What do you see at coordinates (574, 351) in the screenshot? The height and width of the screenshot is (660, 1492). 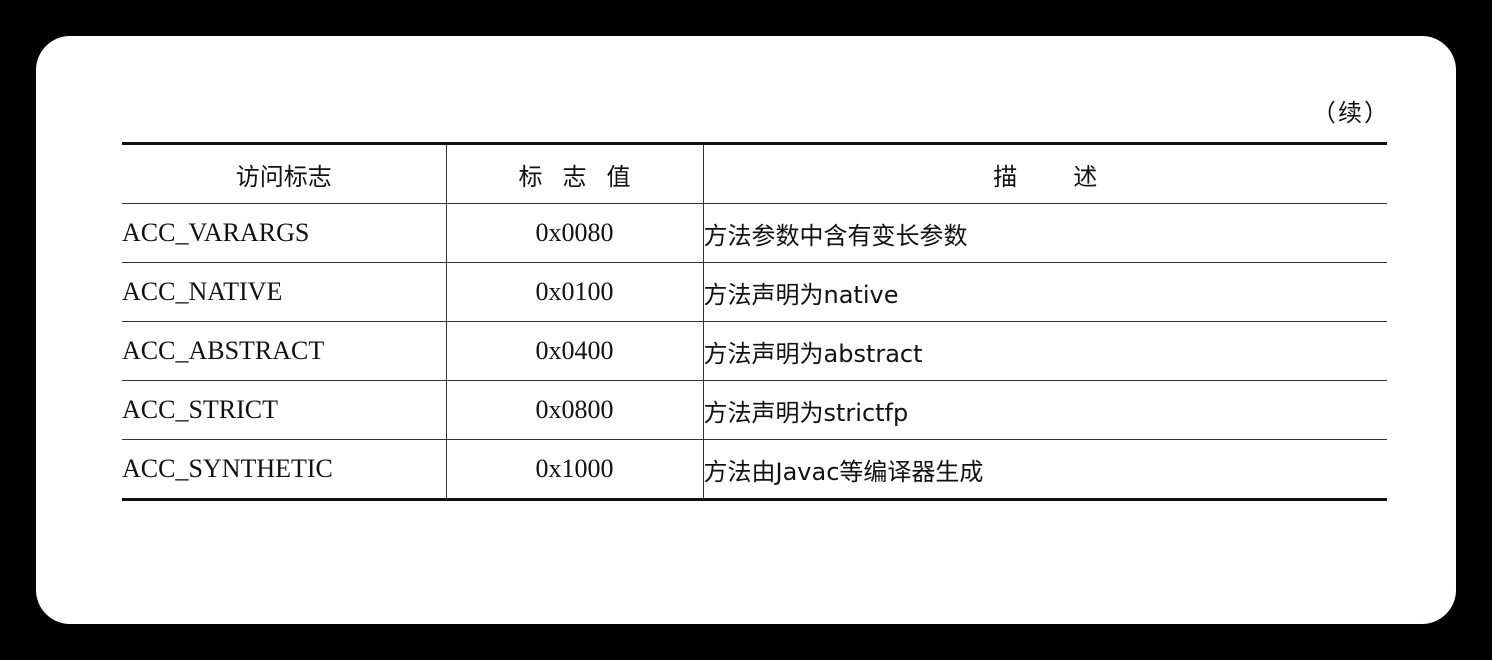 I see `flag-value: 0x0400` at bounding box center [574, 351].